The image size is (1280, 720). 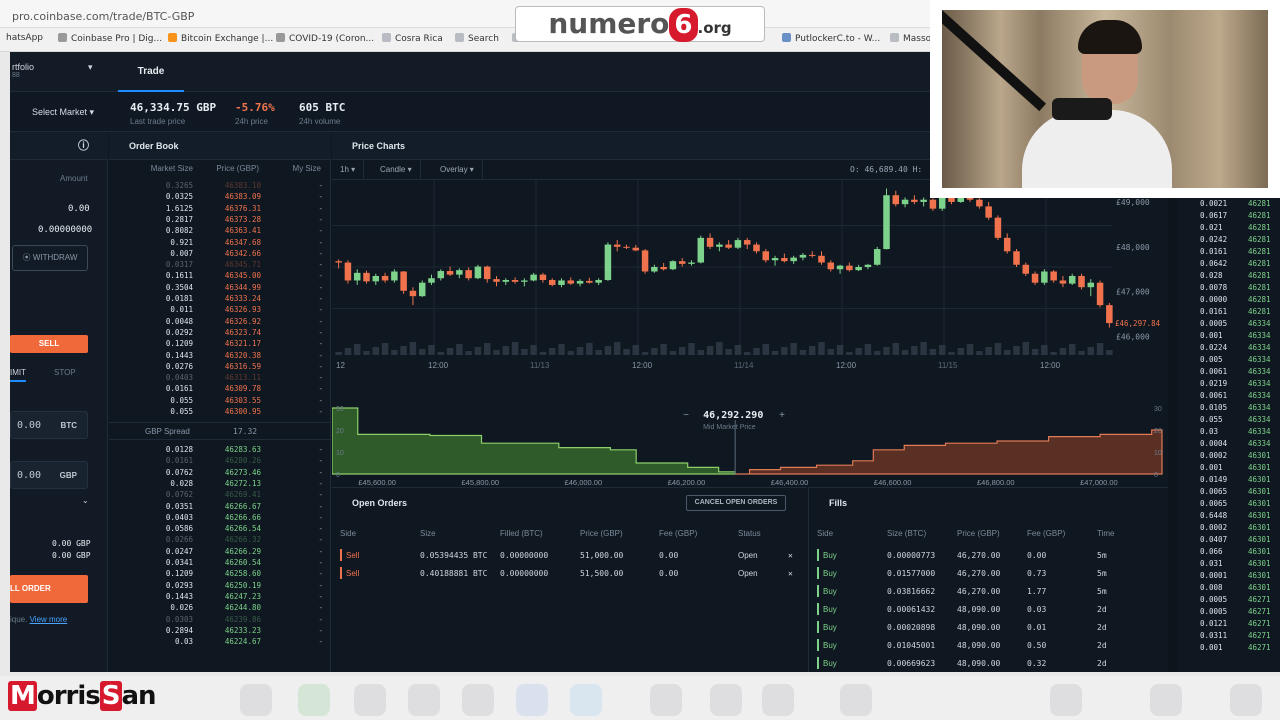 I want to click on select-market-dropdown: Select Market ▾, so click(x=63, y=112).